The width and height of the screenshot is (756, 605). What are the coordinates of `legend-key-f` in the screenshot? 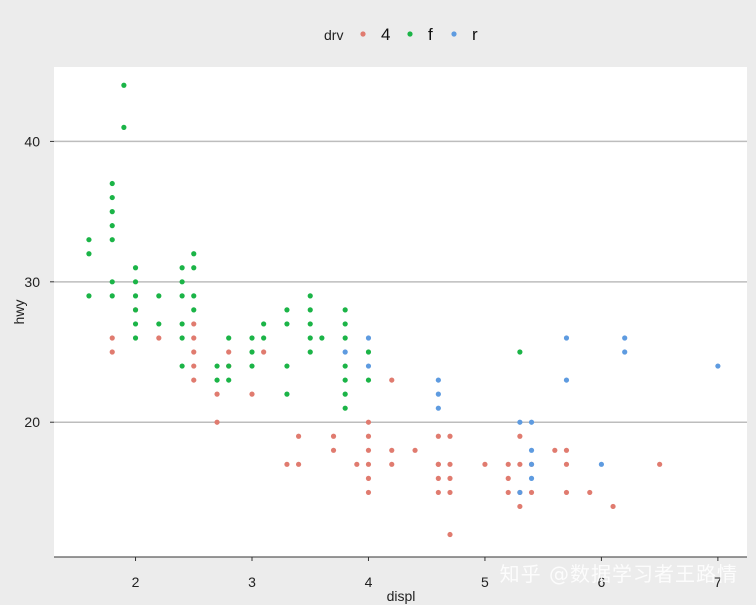 It's located at (410, 34).